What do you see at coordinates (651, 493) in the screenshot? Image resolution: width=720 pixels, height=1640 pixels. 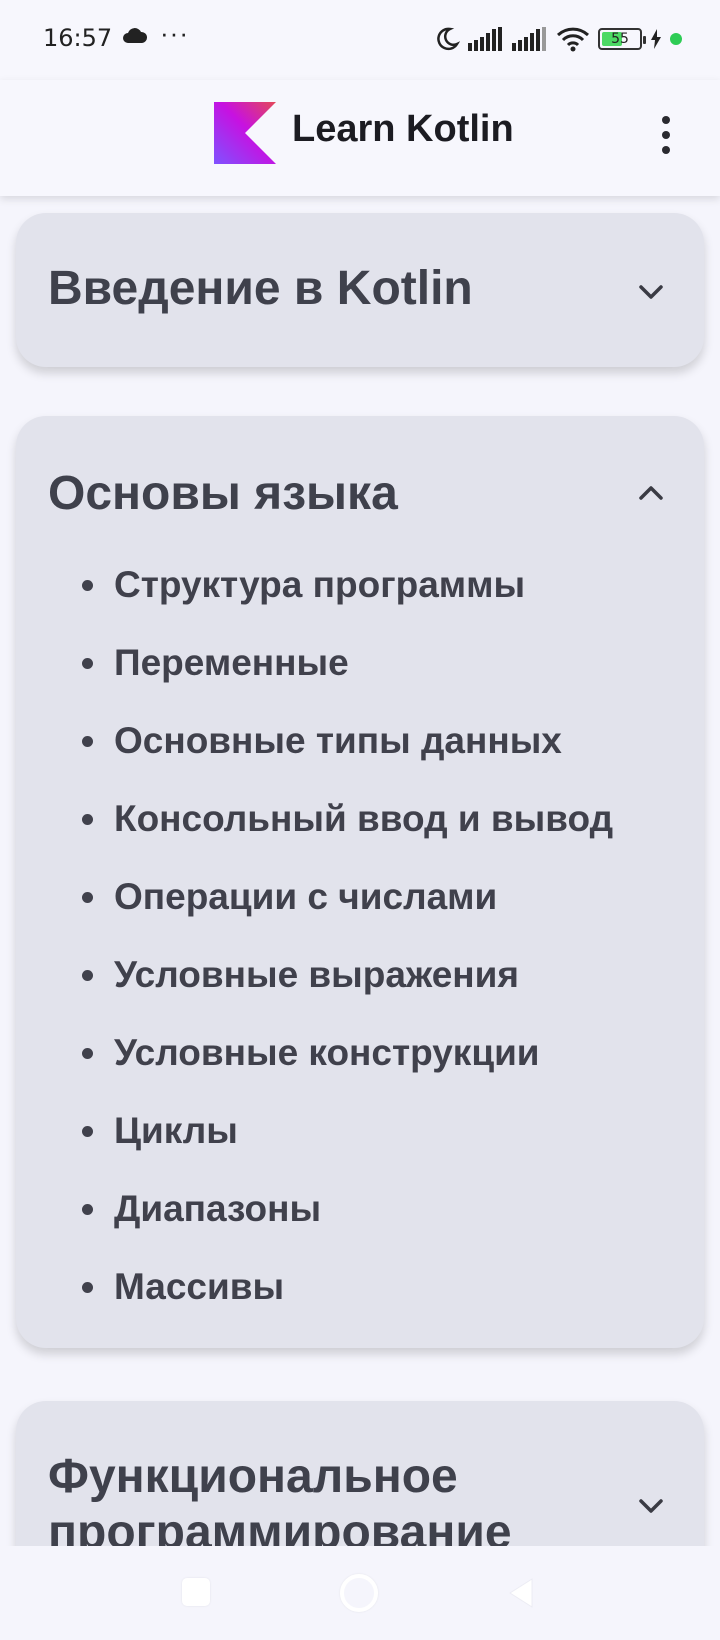 I see `chevron-up-icon` at bounding box center [651, 493].